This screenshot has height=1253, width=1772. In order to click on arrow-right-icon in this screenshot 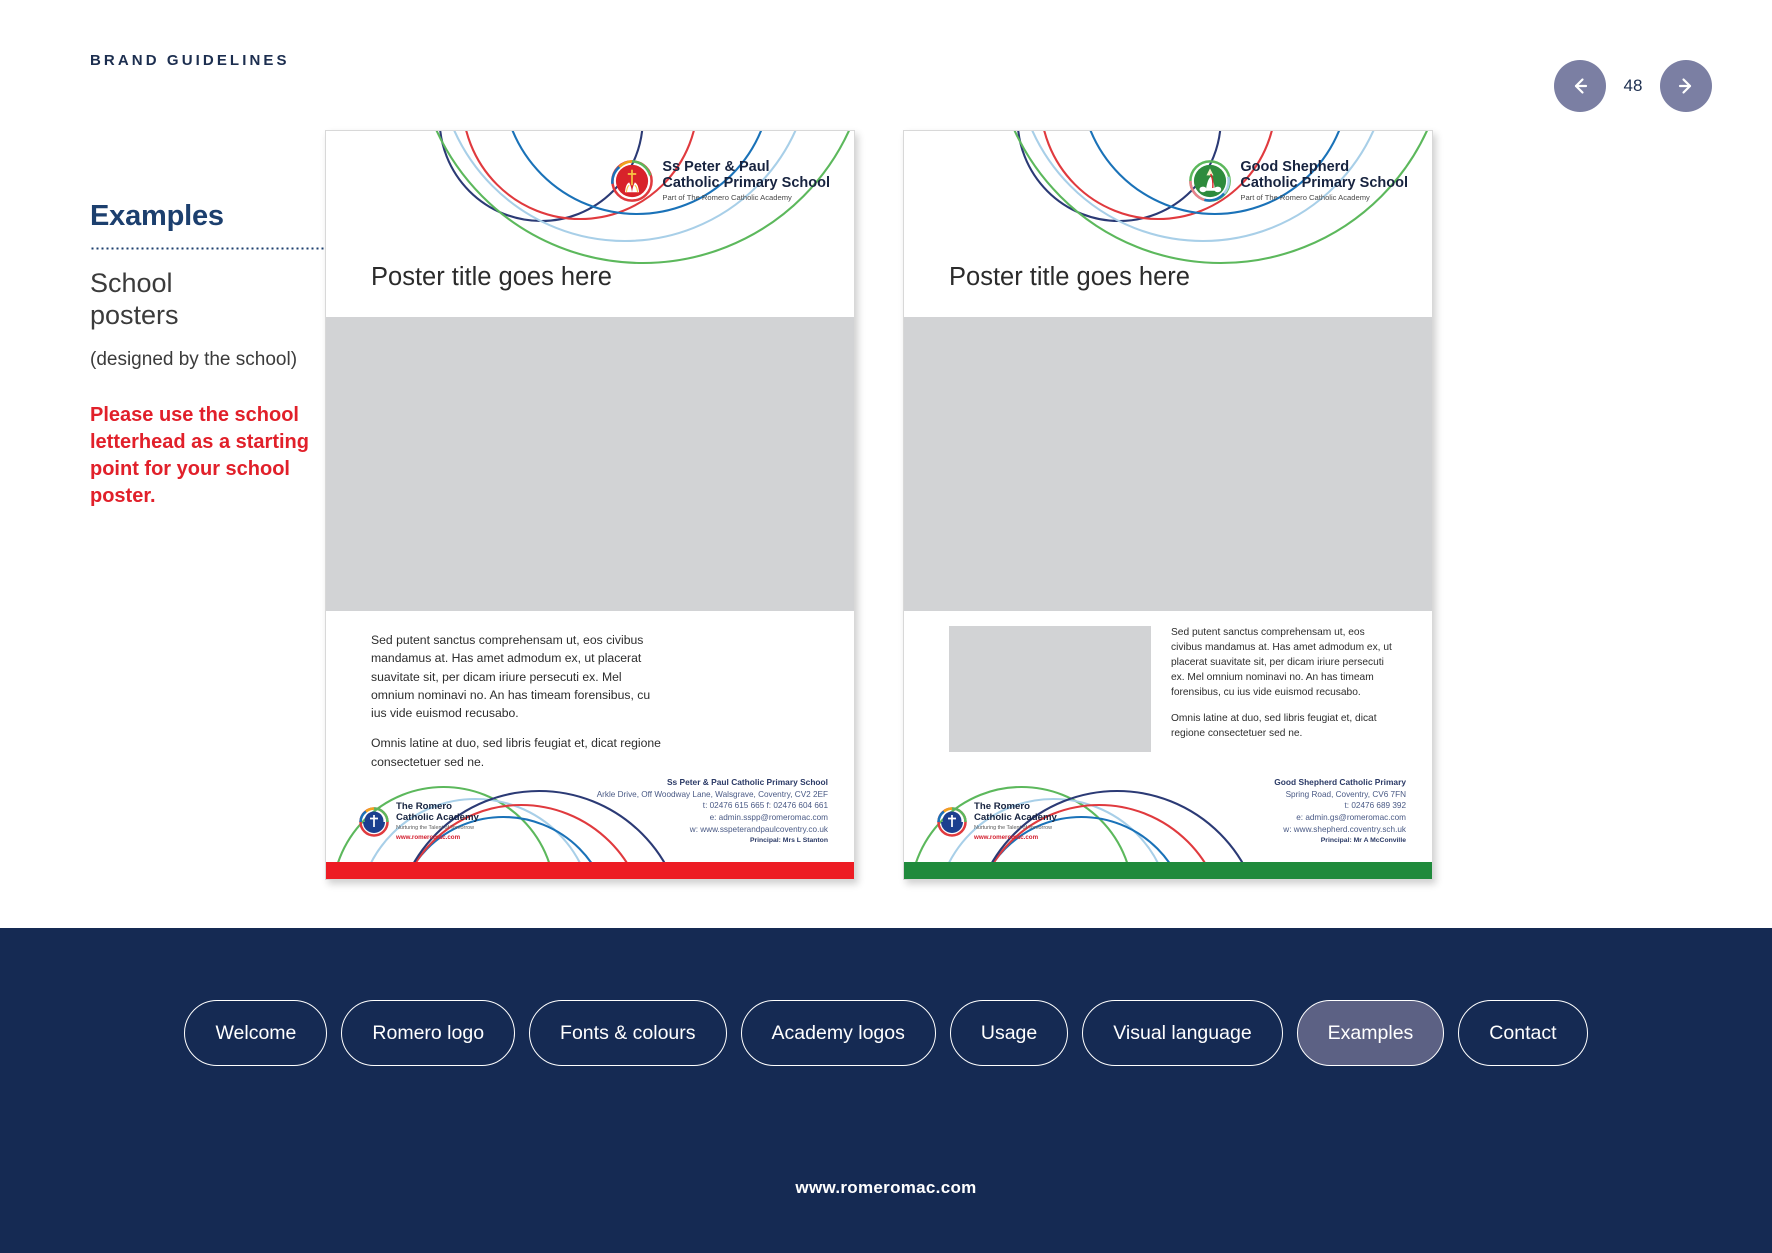, I will do `click(1685, 86)`.